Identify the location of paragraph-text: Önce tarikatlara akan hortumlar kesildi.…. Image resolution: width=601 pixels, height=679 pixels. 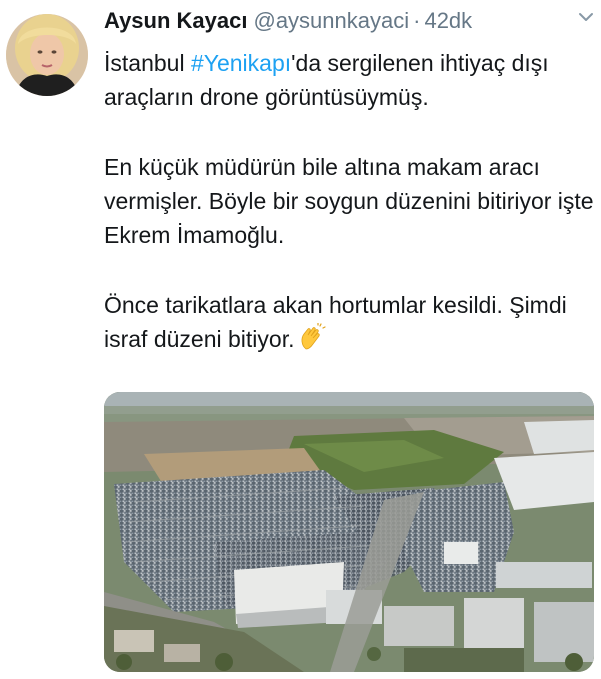
(335, 322).